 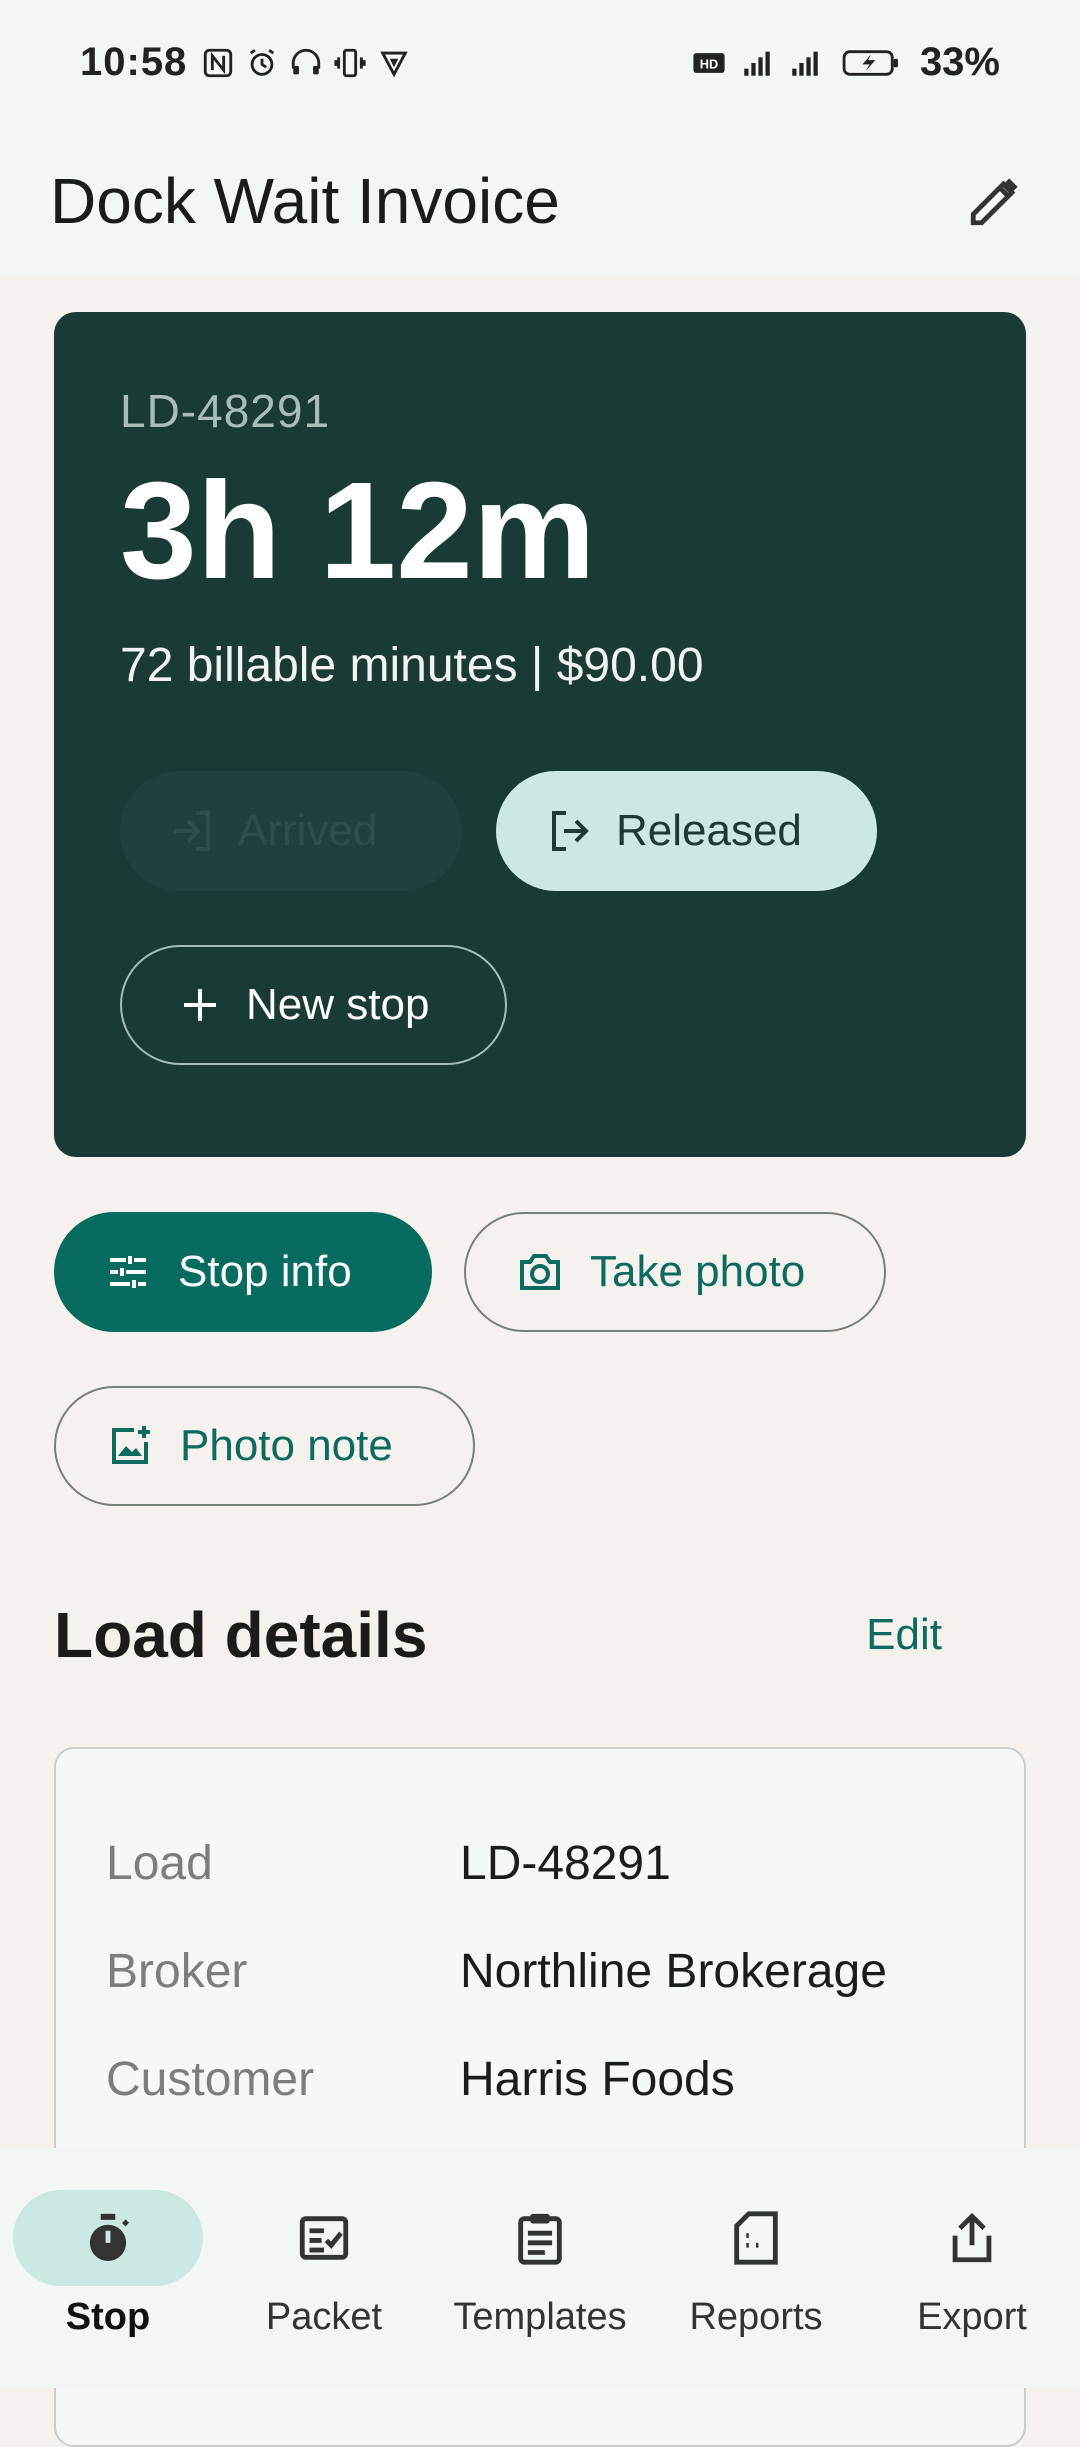 What do you see at coordinates (210, 2079) in the screenshot?
I see `detail-key: Customer` at bounding box center [210, 2079].